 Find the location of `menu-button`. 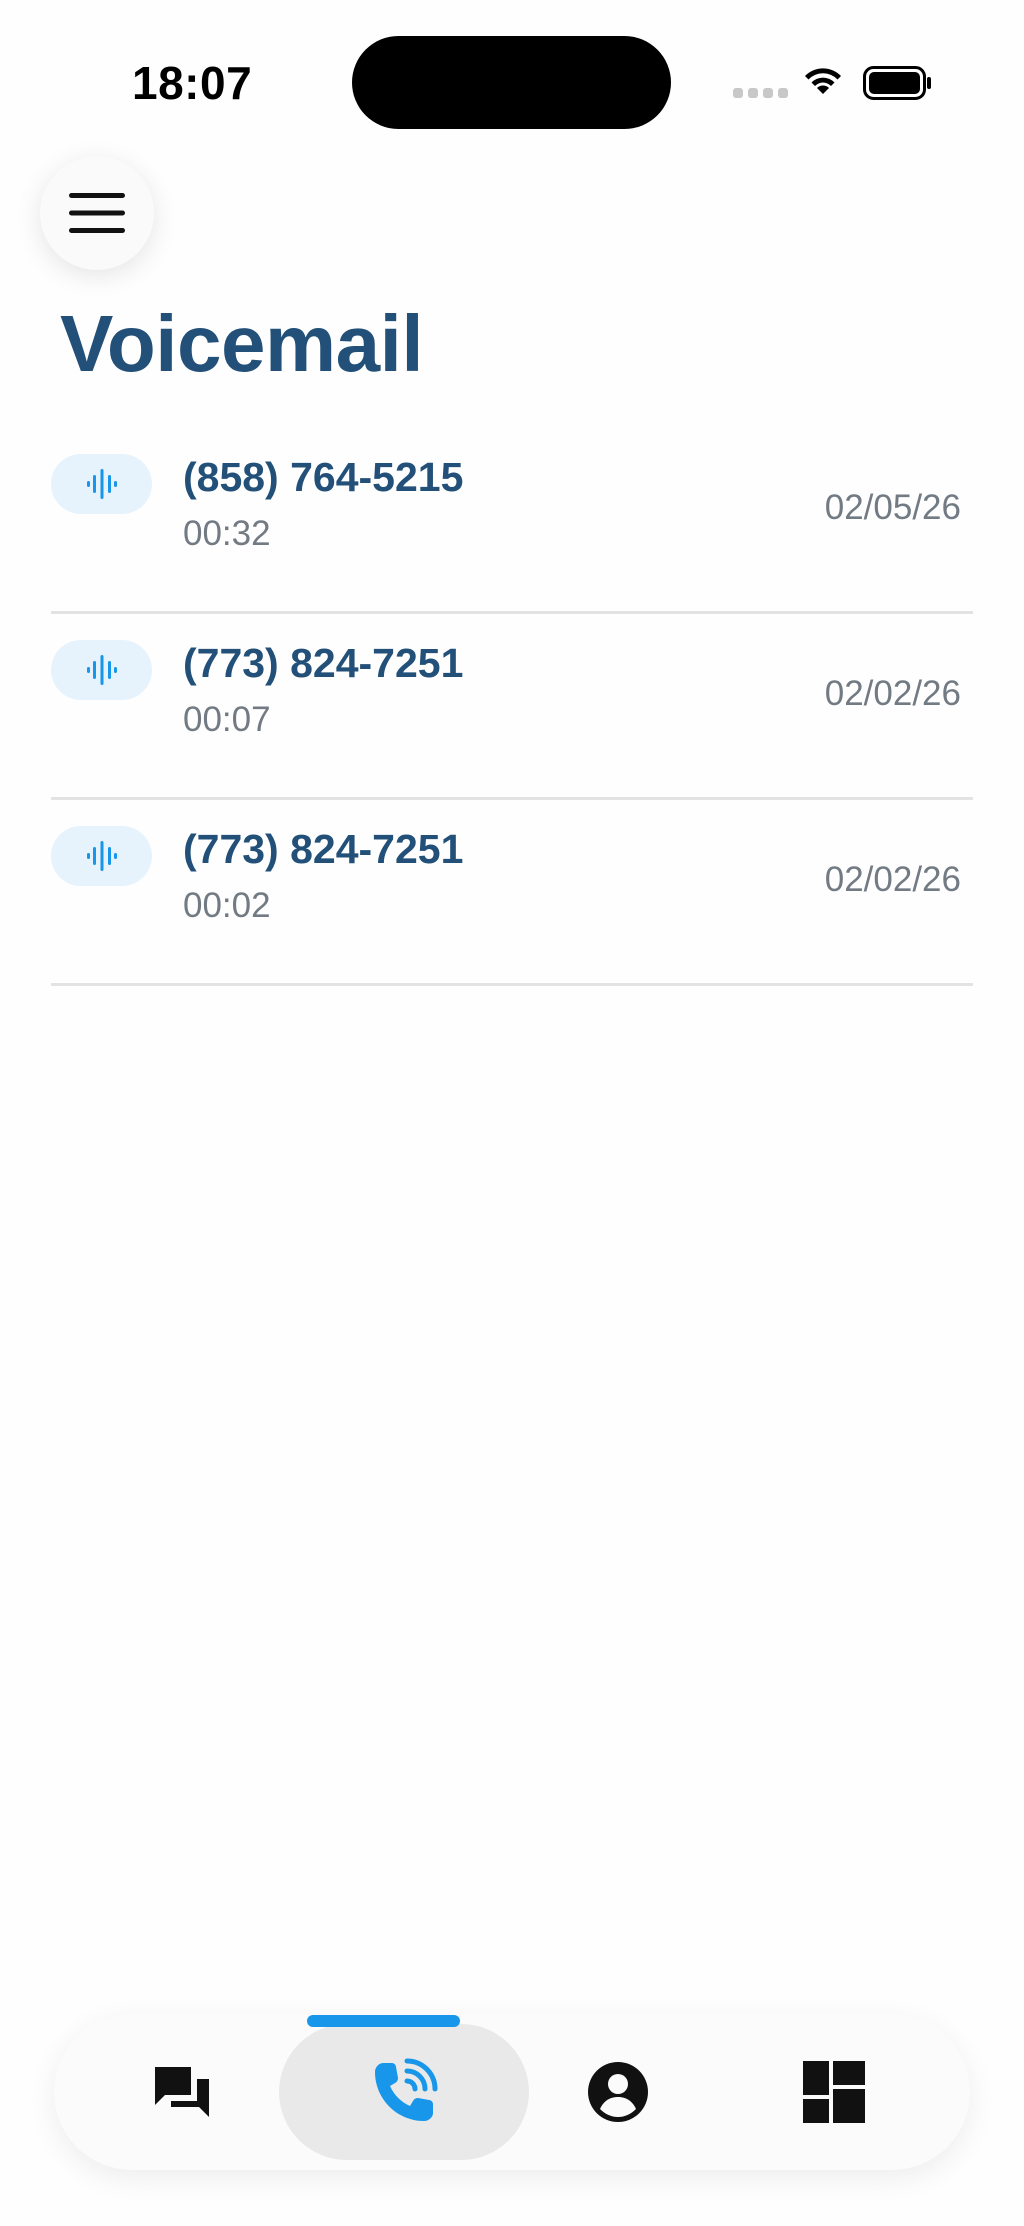

menu-button is located at coordinates (97, 213).